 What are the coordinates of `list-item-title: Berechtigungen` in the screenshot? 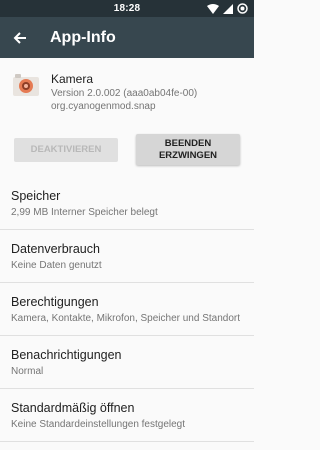 It's located at (55, 302).